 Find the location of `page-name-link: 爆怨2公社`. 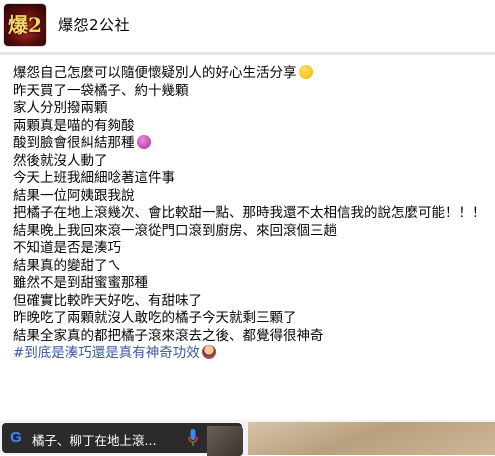

page-name-link: 爆怨2公社 is located at coordinates (94, 24).